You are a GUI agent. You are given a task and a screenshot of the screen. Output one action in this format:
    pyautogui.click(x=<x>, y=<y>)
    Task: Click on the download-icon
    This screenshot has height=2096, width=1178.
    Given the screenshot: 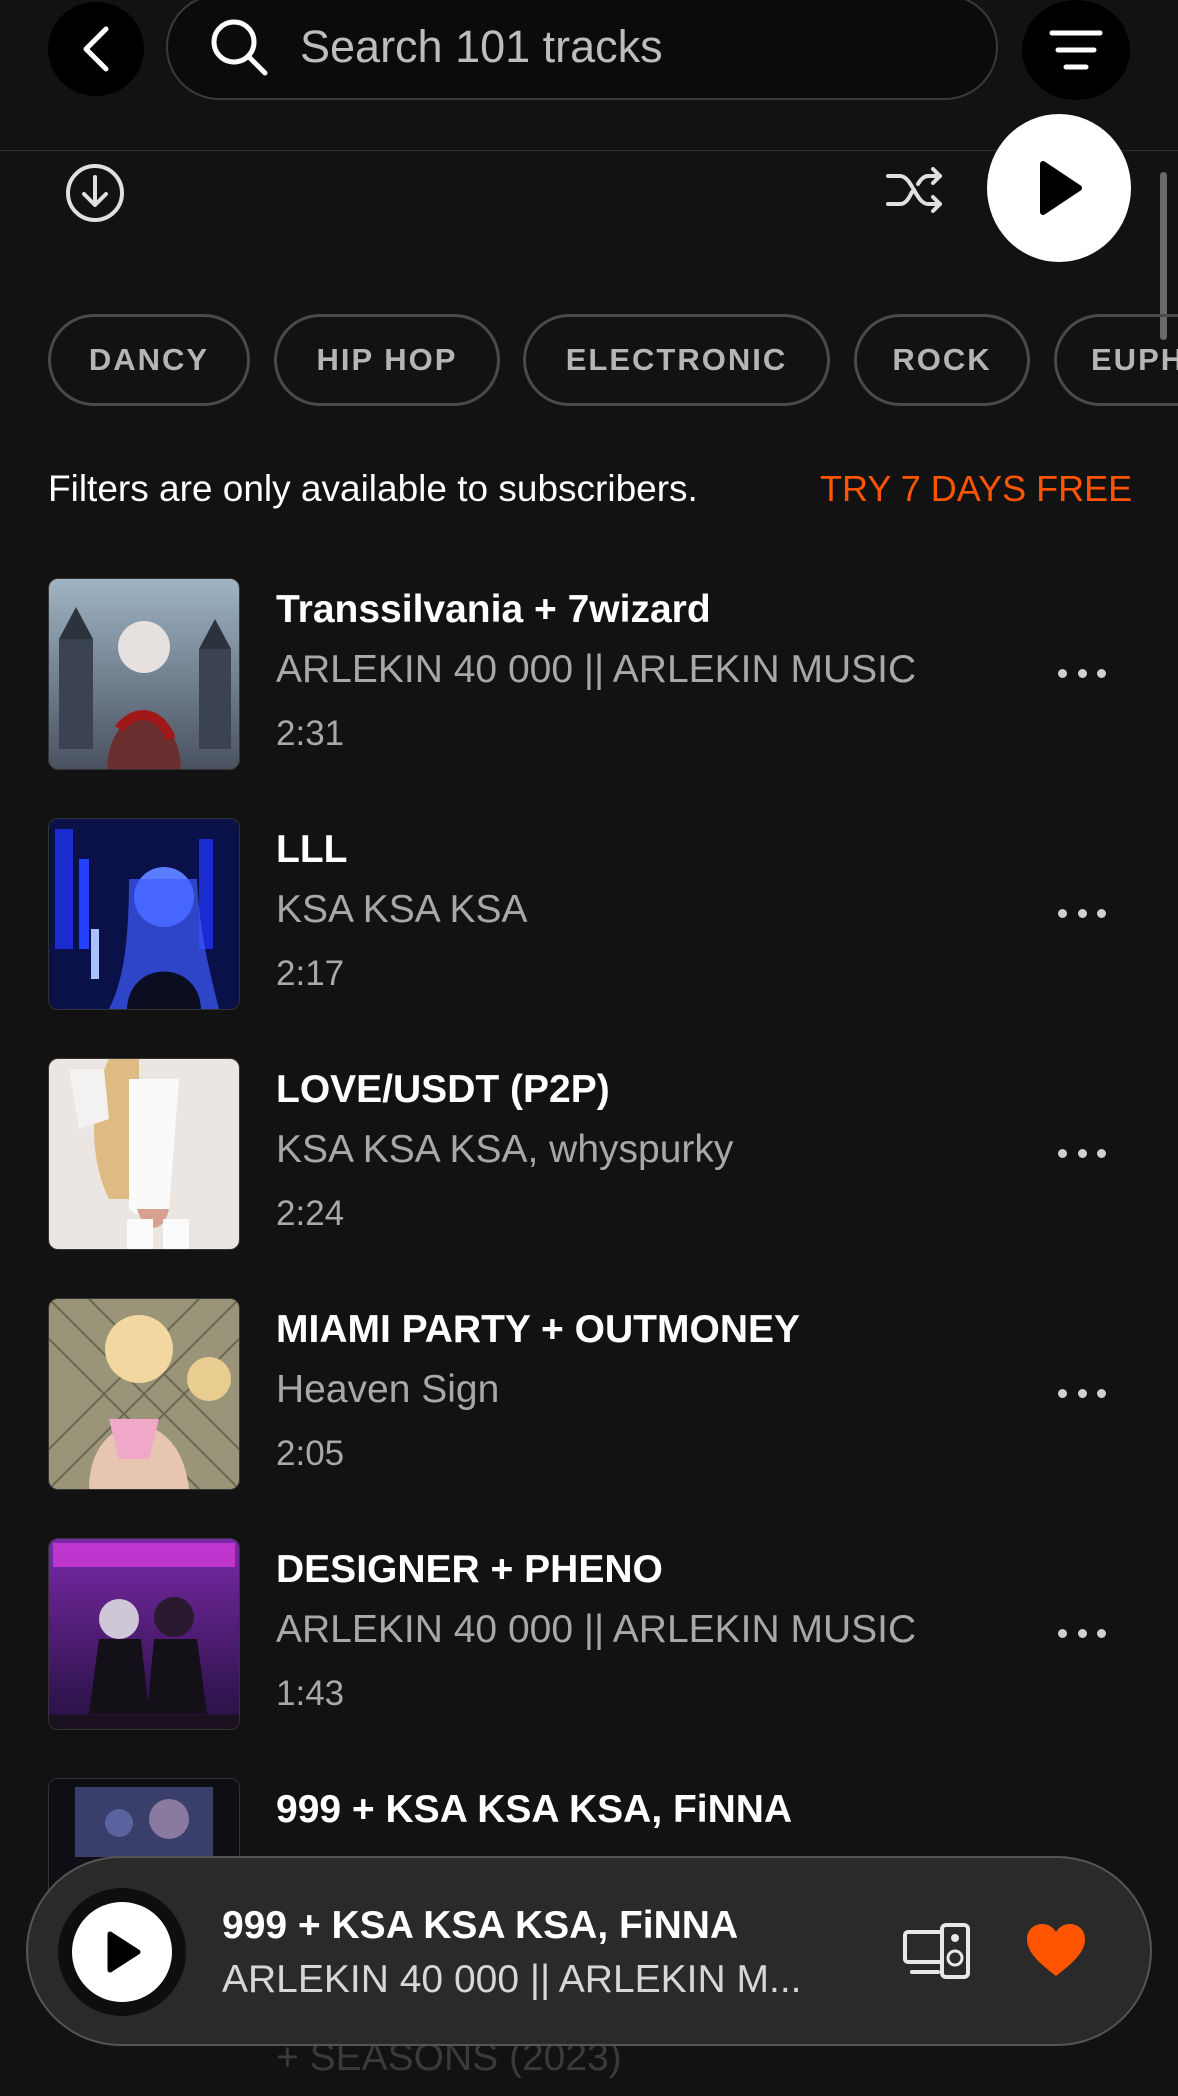 What is the action you would take?
    pyautogui.click(x=95, y=193)
    